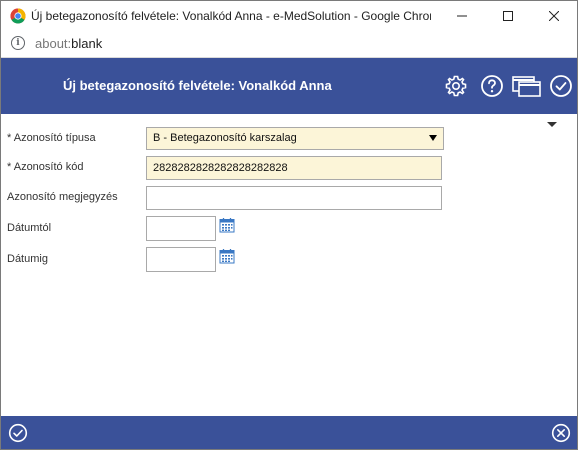 The width and height of the screenshot is (578, 450). I want to click on url-display: about:blank, so click(68, 43).